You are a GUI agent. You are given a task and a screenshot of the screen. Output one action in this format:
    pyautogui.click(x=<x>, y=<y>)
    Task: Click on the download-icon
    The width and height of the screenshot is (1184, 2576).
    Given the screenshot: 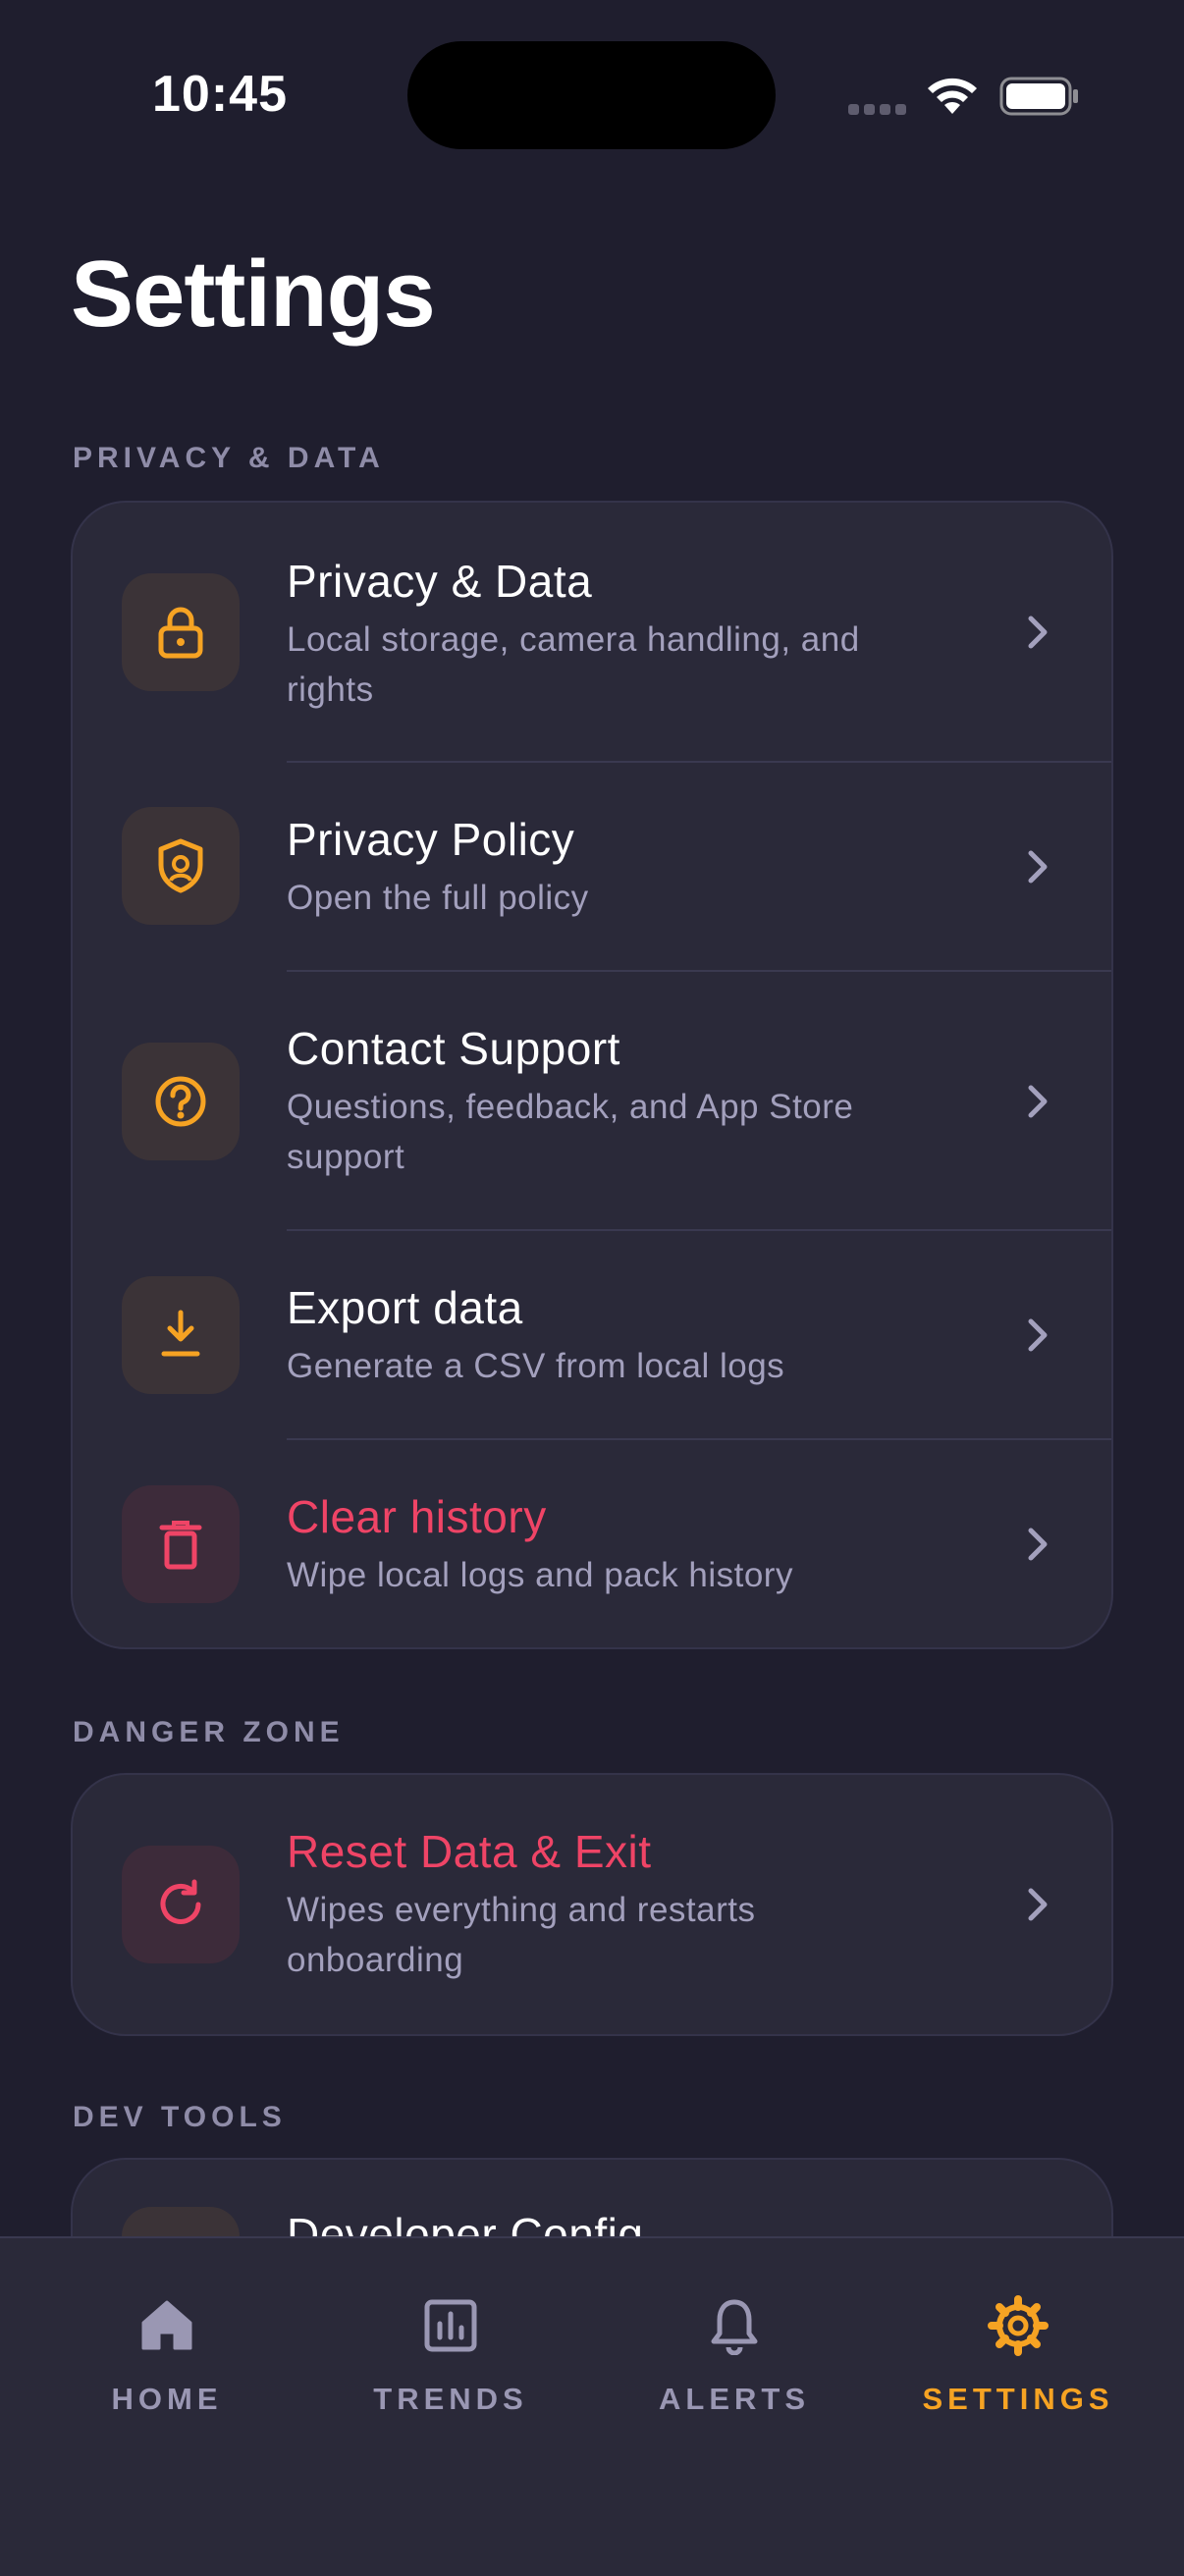 What is the action you would take?
    pyautogui.click(x=181, y=1335)
    